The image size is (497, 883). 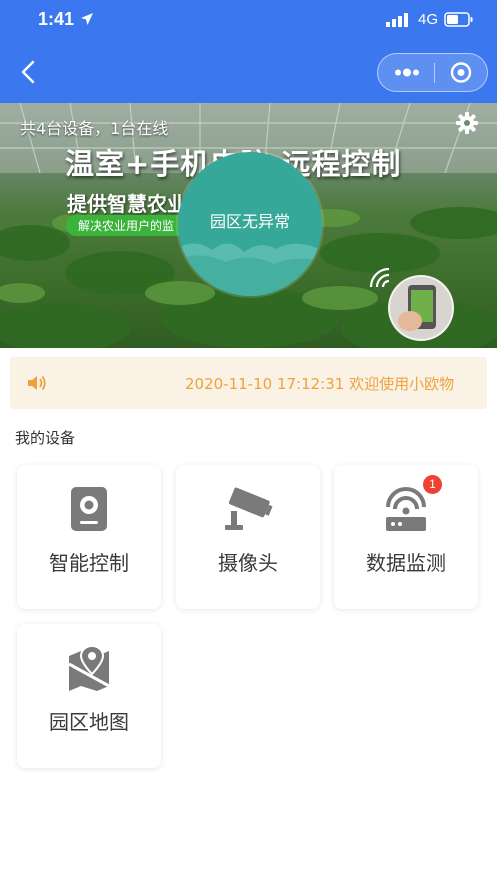 What do you see at coordinates (428, 19) in the screenshot?
I see `network-label: 4G` at bounding box center [428, 19].